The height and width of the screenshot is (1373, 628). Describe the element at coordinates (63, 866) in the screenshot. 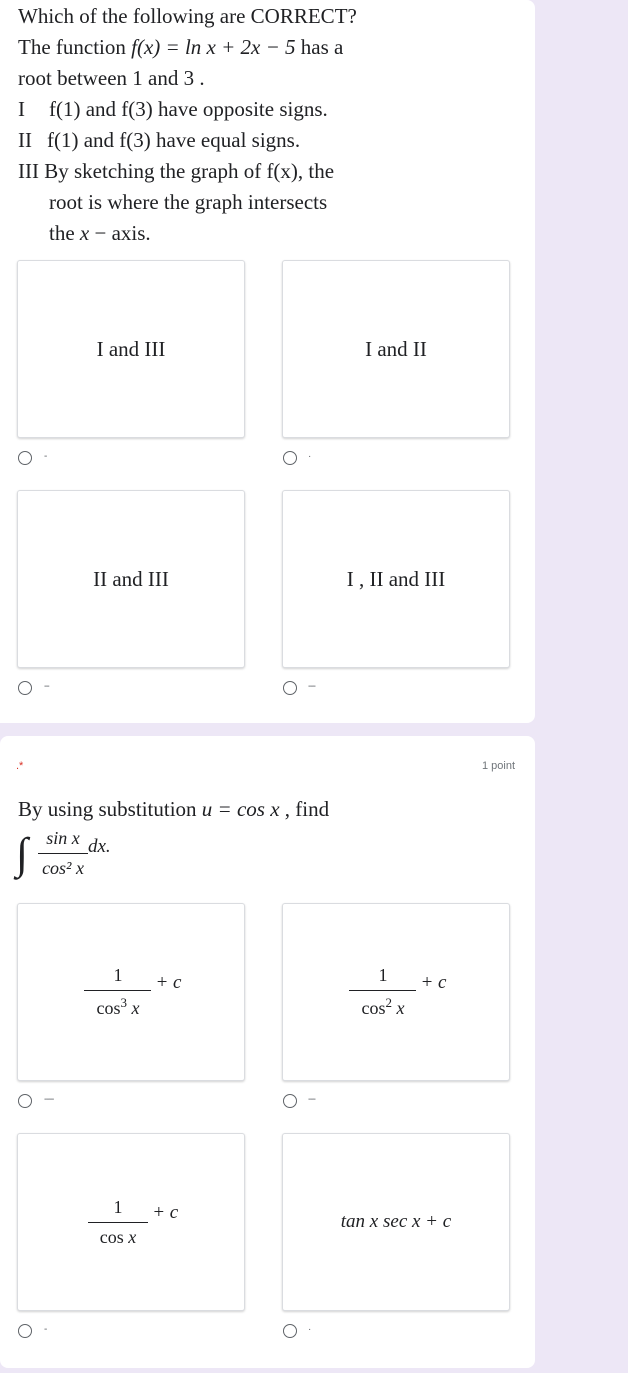

I see `integrand-denominator: cos² x` at that location.